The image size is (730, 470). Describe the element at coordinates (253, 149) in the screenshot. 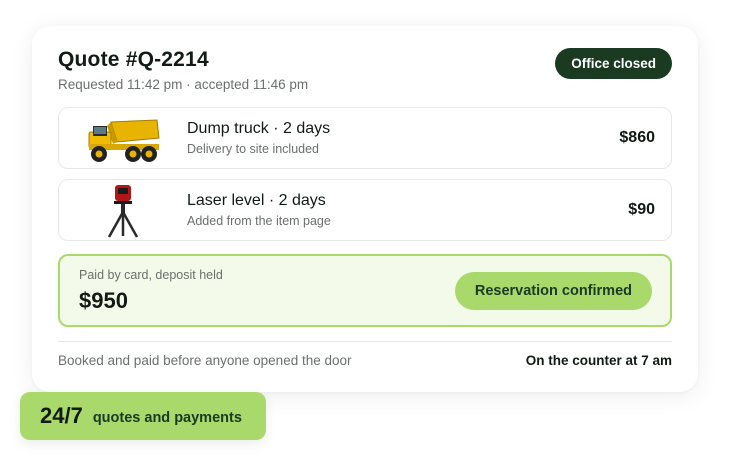

I see `item-note: Delivery to site included` at that location.